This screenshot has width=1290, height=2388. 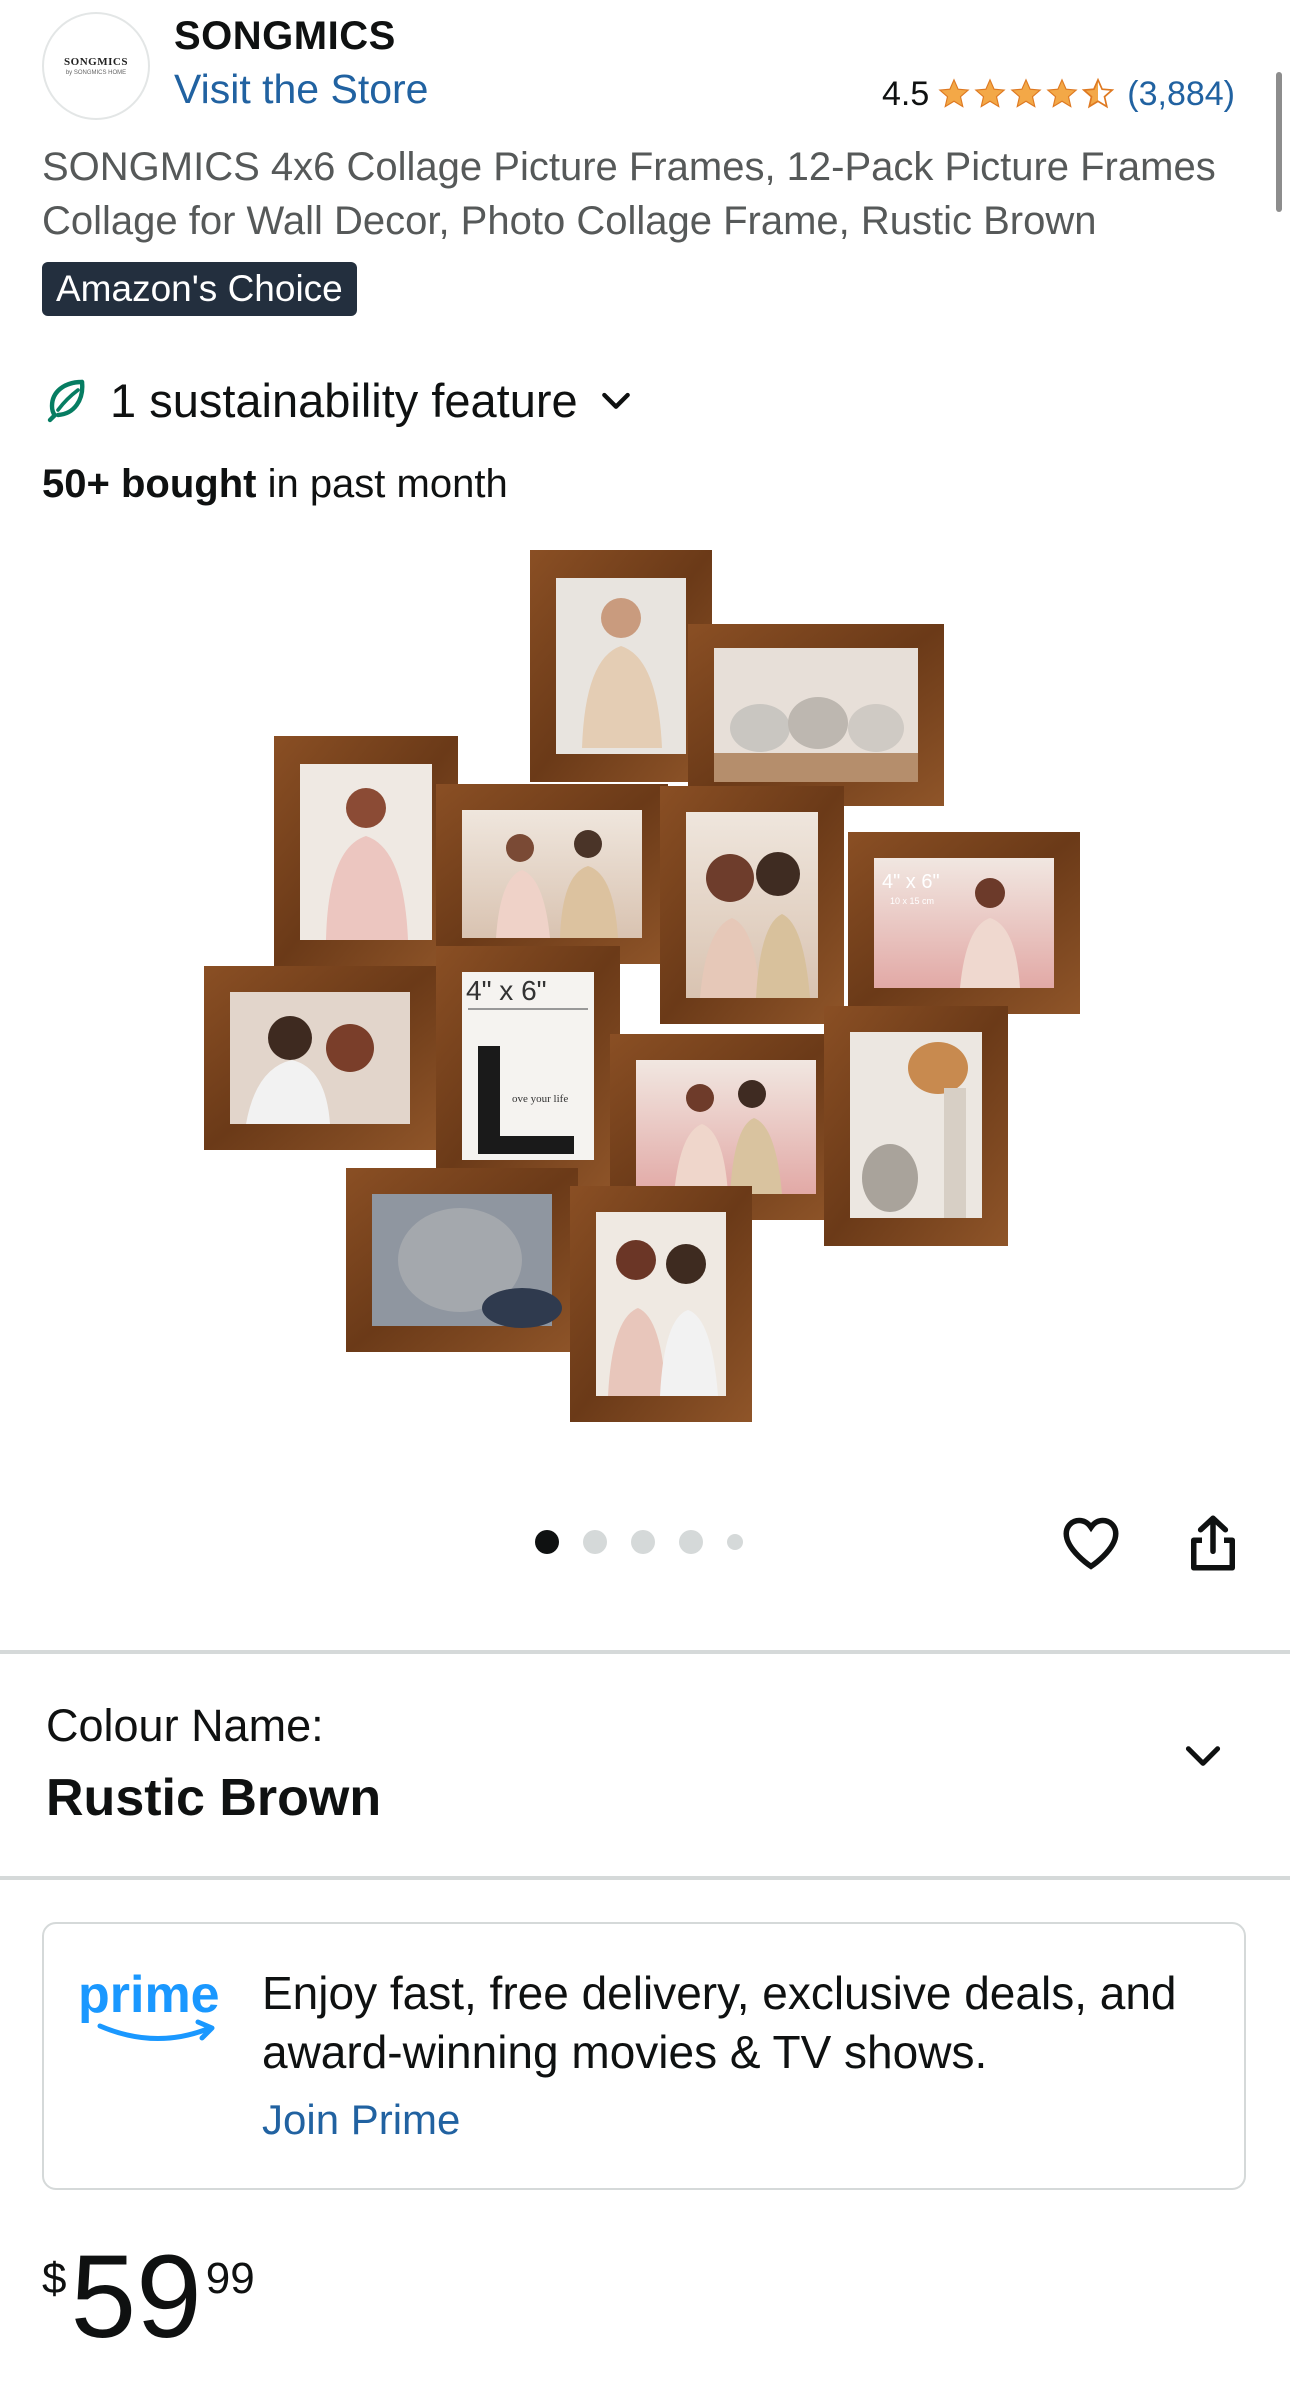 What do you see at coordinates (361, 2120) in the screenshot?
I see `join-prime-link: Join Prime` at bounding box center [361, 2120].